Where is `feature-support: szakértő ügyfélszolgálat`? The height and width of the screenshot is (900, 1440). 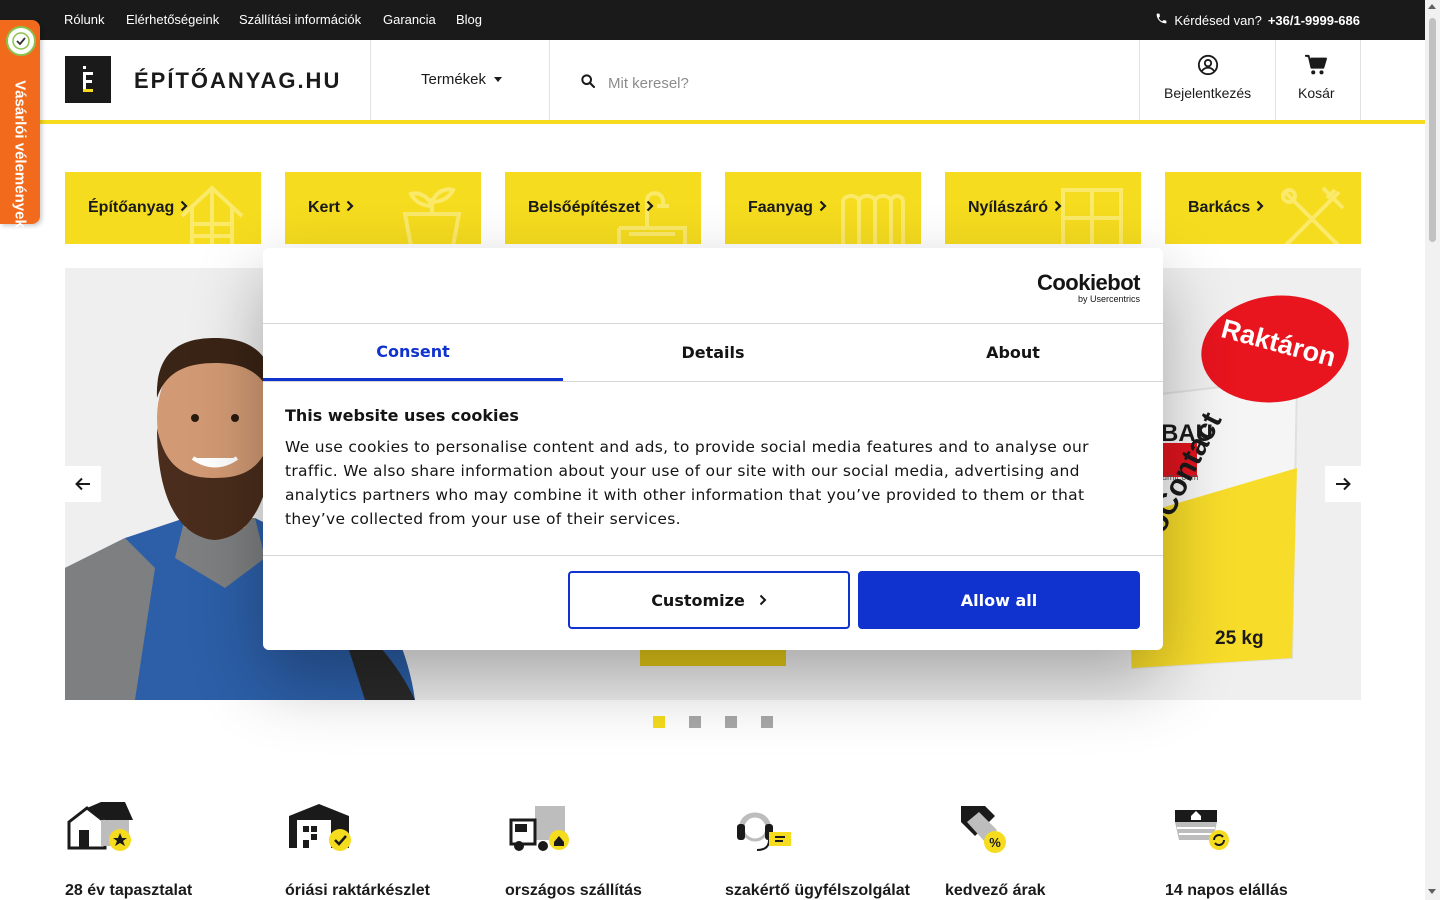
feature-support: szakértő ügyfélszolgálat is located at coordinates (825, 849).